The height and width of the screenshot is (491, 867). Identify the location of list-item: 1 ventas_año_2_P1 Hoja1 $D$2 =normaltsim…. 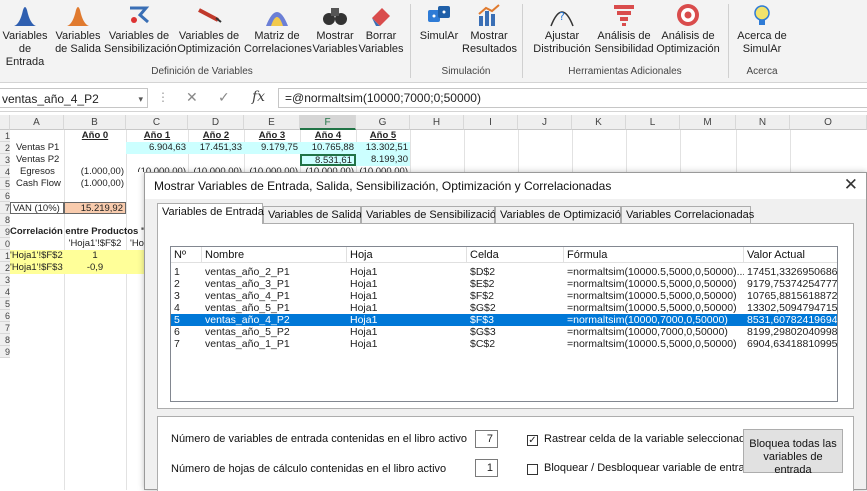
(504, 272).